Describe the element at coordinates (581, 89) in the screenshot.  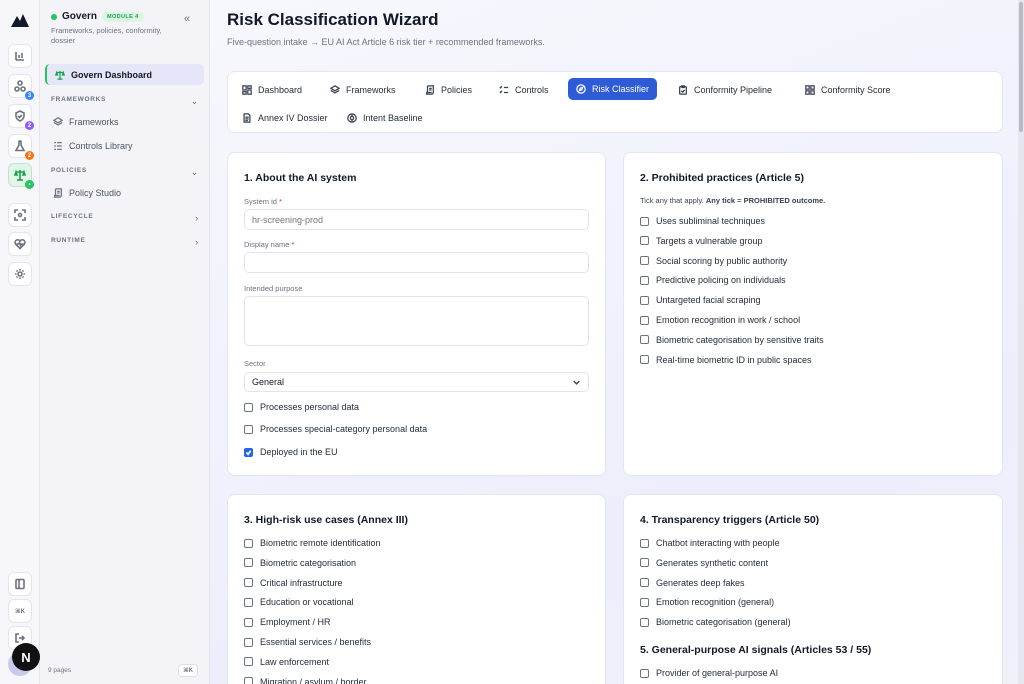
I see `compass-icon` at that location.